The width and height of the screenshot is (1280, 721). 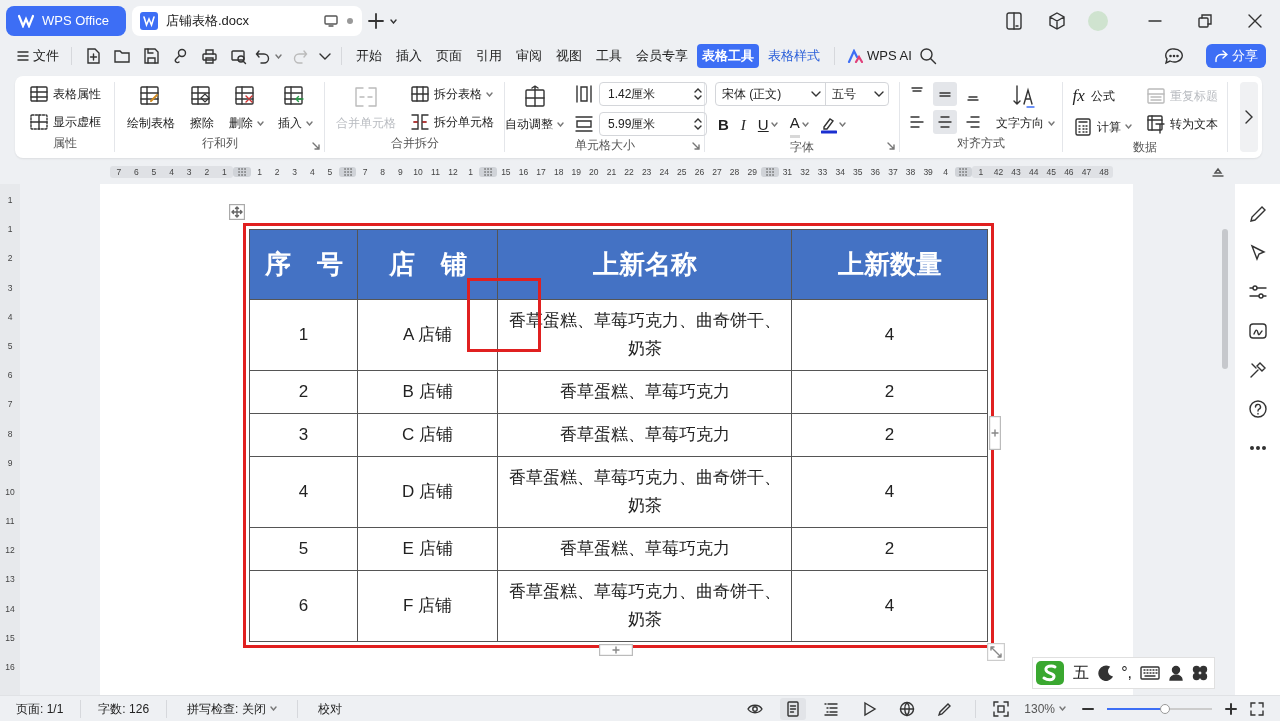 What do you see at coordinates (237, 212) in the screenshot?
I see `move-handle-icon` at bounding box center [237, 212].